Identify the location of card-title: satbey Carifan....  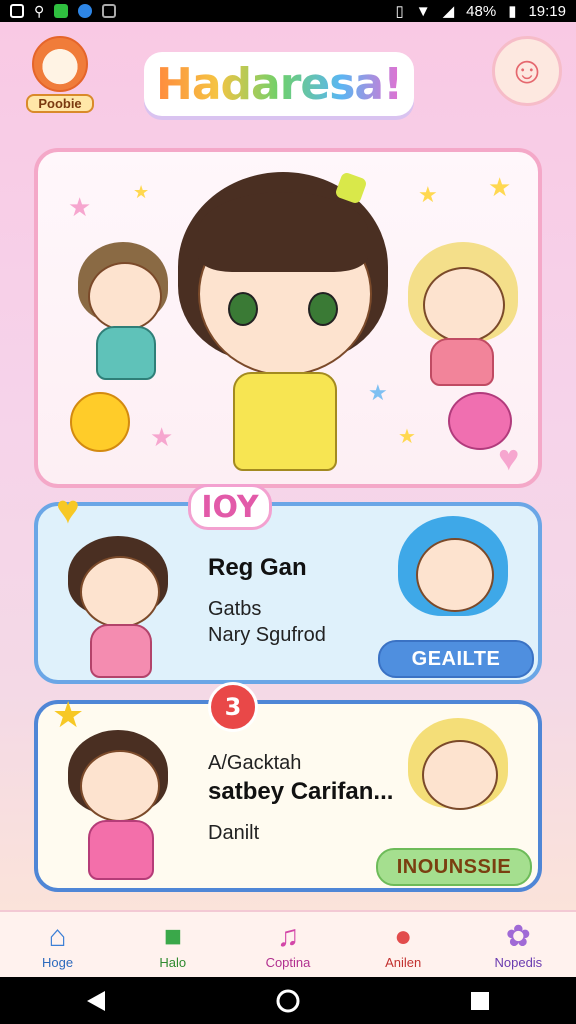
(301, 791).